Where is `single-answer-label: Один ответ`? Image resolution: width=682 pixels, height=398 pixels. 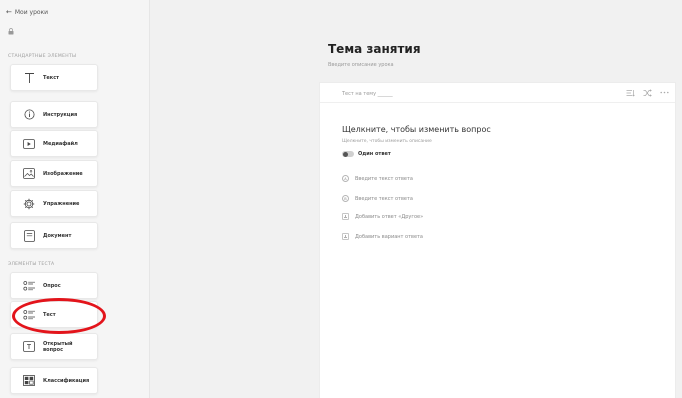
single-answer-label: Один ответ is located at coordinates (374, 154).